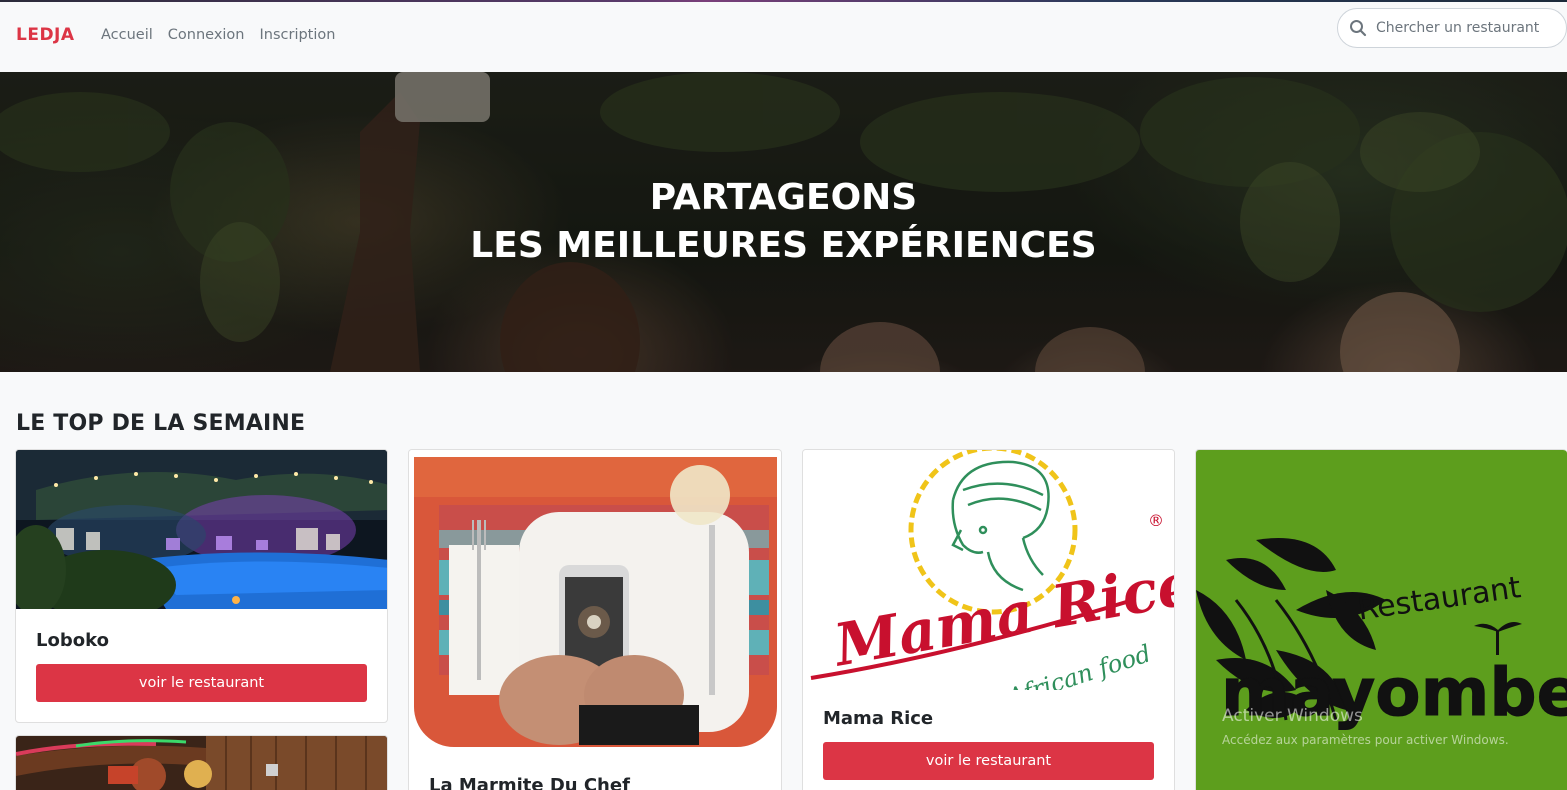  I want to click on restaurant-image-mama-rice: ® Mama Rice African food, so click(988, 570).